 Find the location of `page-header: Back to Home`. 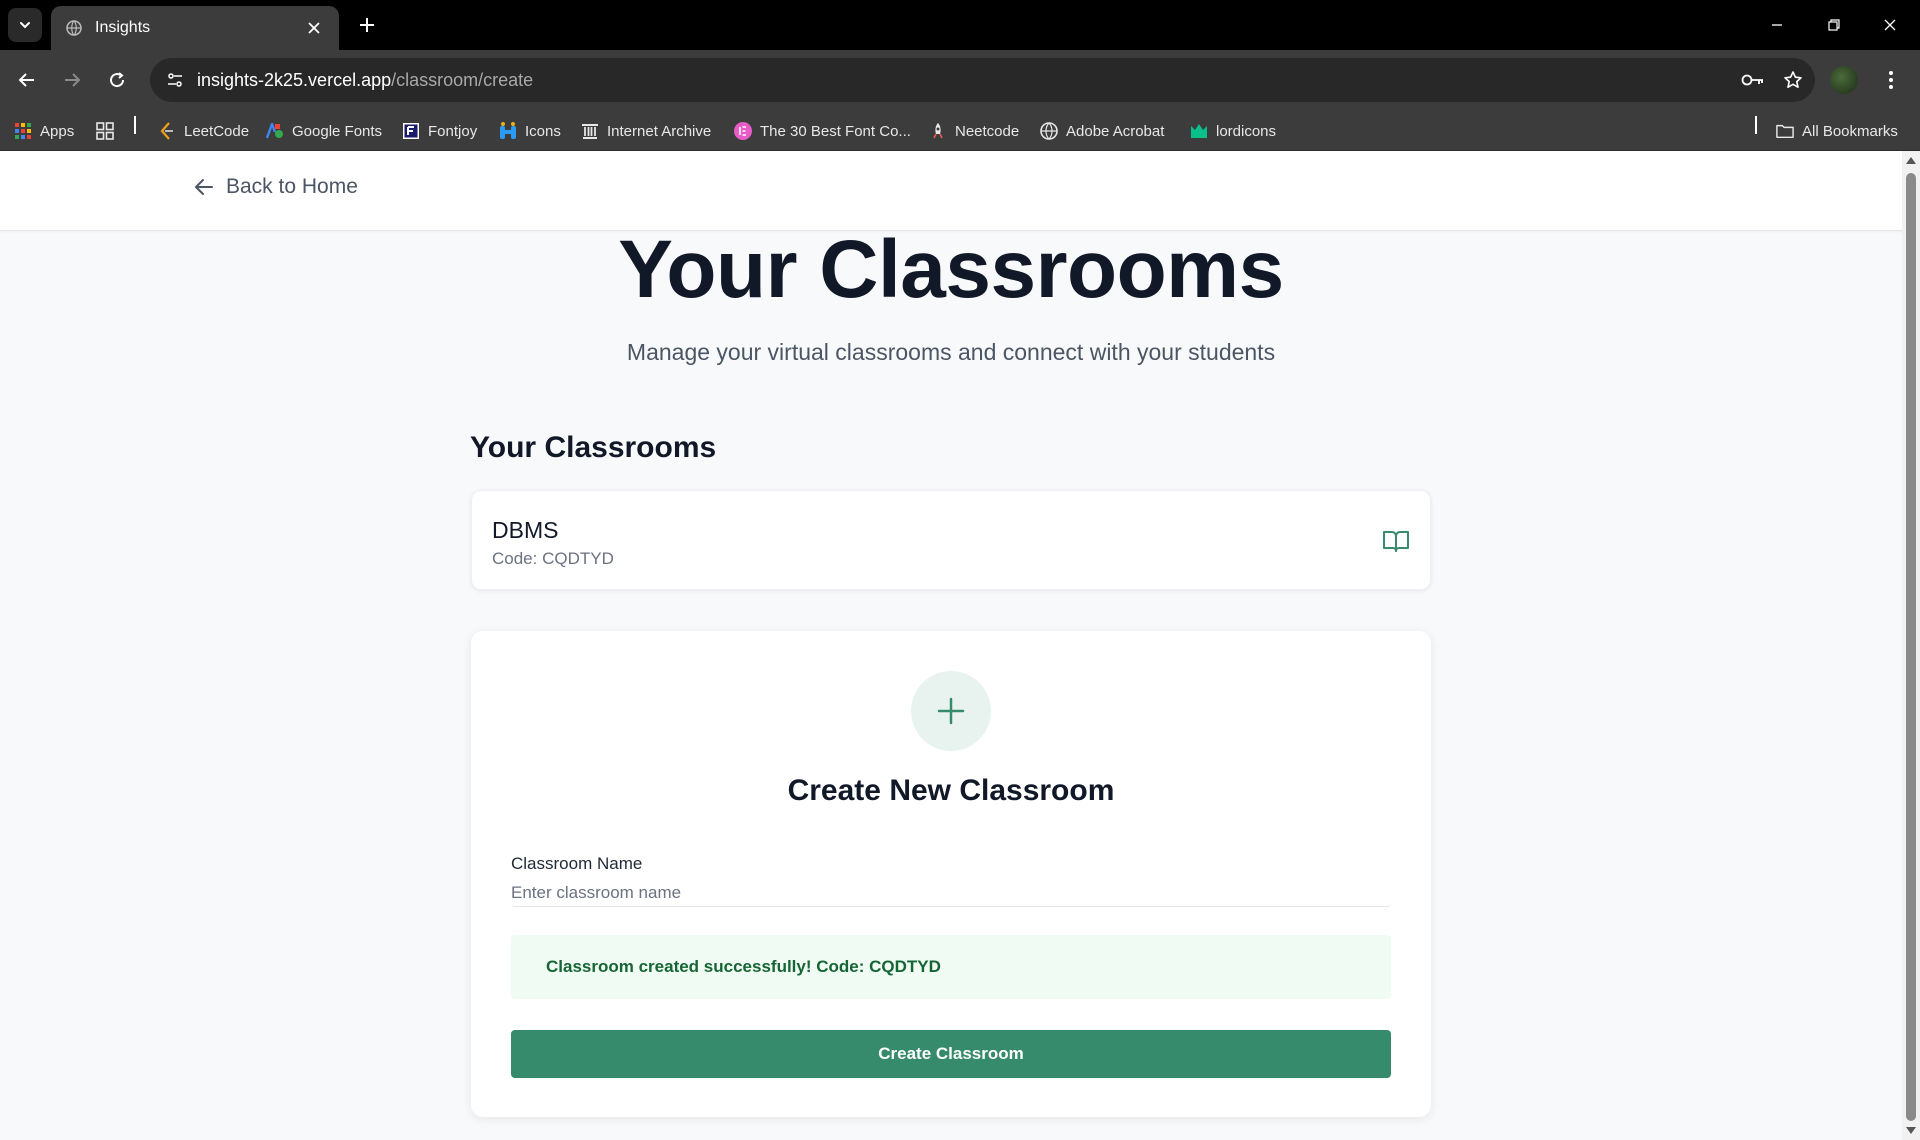

page-header: Back to Home is located at coordinates (951, 191).